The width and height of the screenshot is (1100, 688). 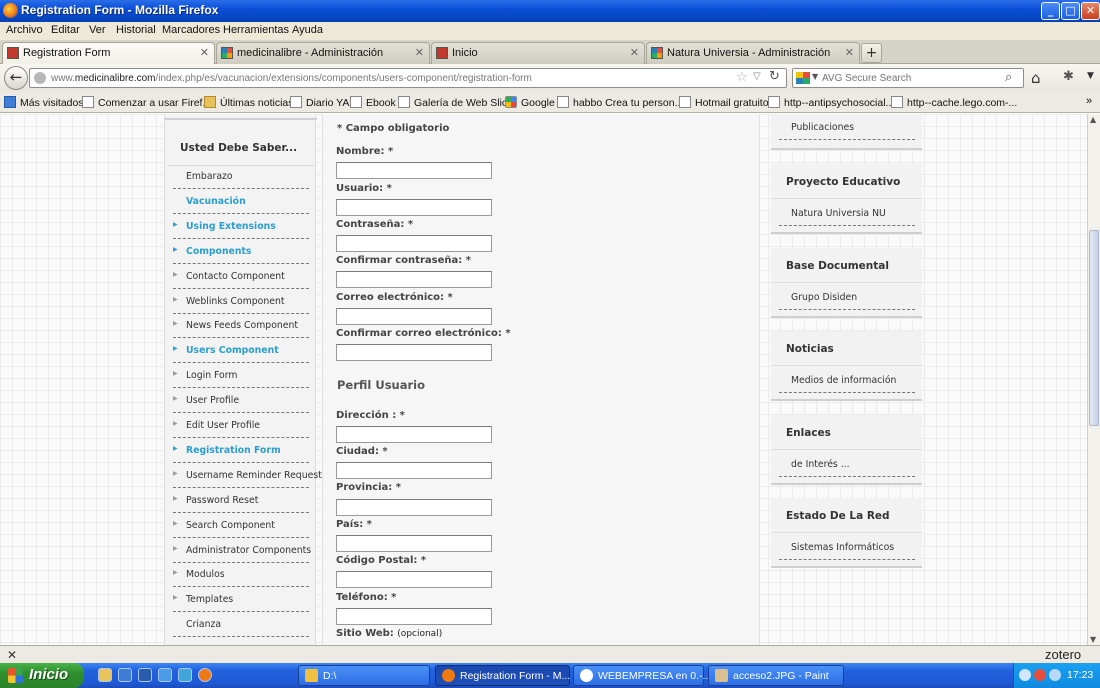 I want to click on internet-explorer-icon, so click(x=125, y=675).